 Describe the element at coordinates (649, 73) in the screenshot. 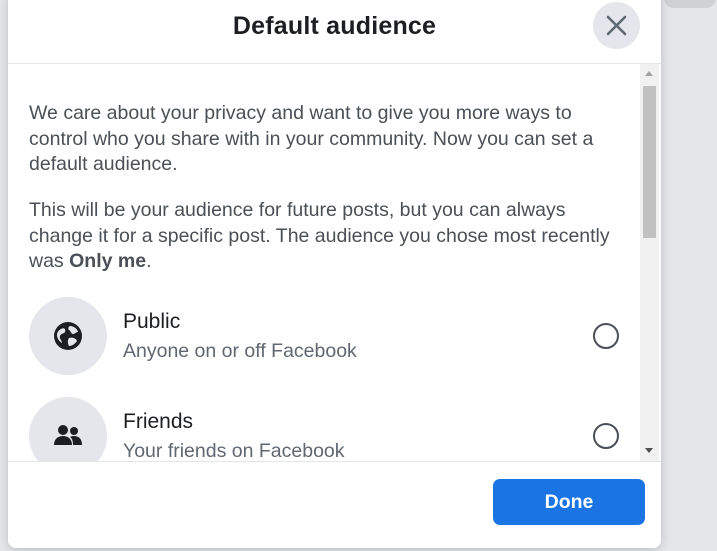

I see `scroll-up-arrow-icon` at that location.